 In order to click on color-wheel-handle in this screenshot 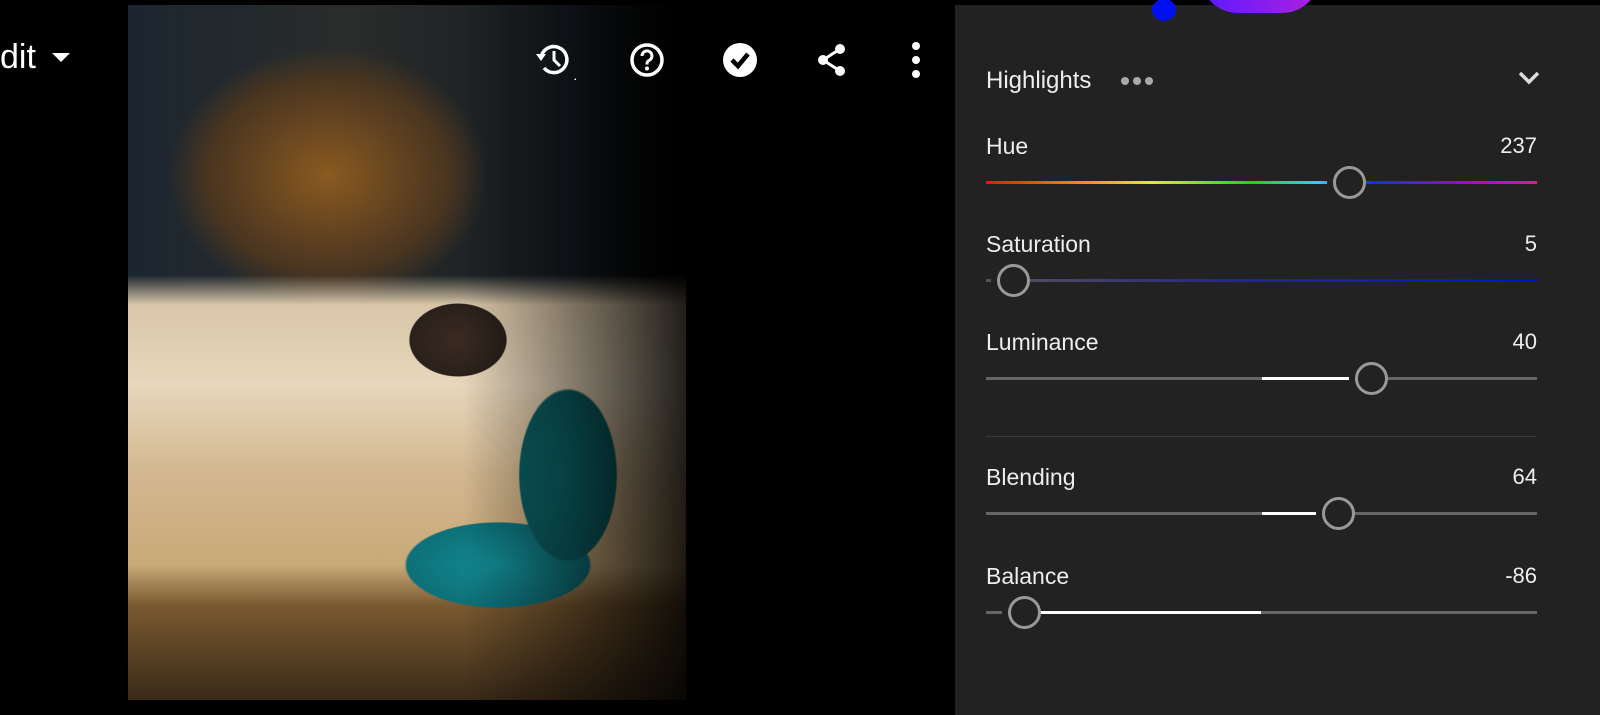, I will do `click(1164, 10)`.